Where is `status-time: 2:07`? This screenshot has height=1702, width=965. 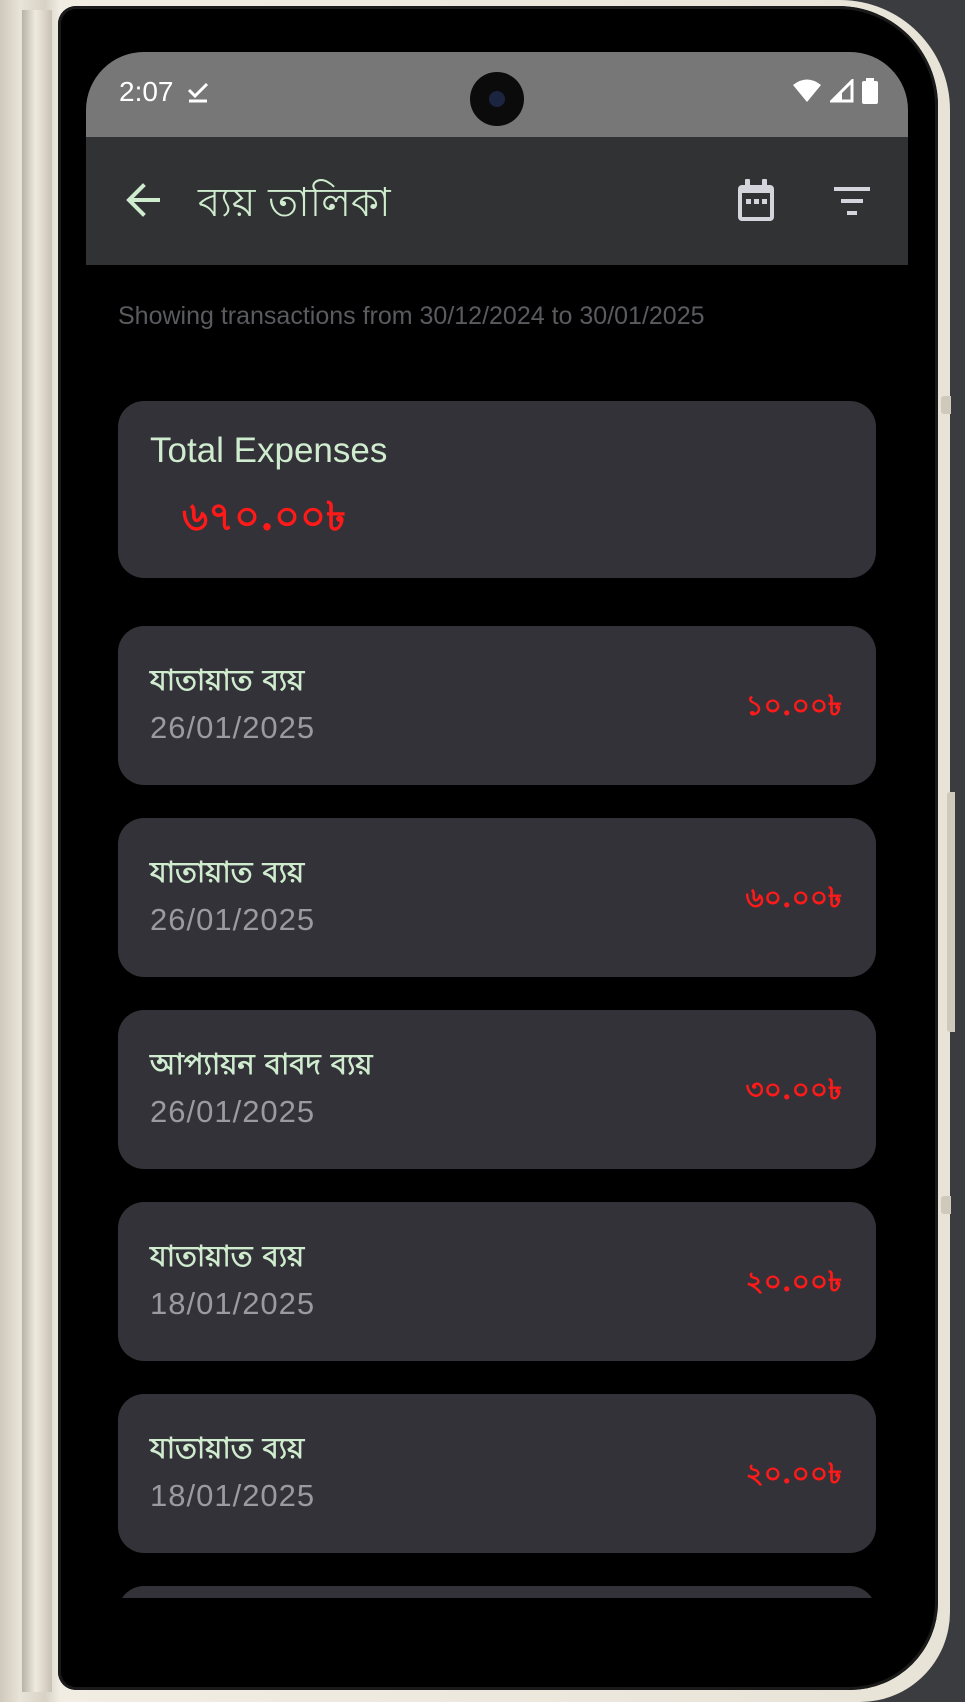
status-time: 2:07 is located at coordinates (146, 91).